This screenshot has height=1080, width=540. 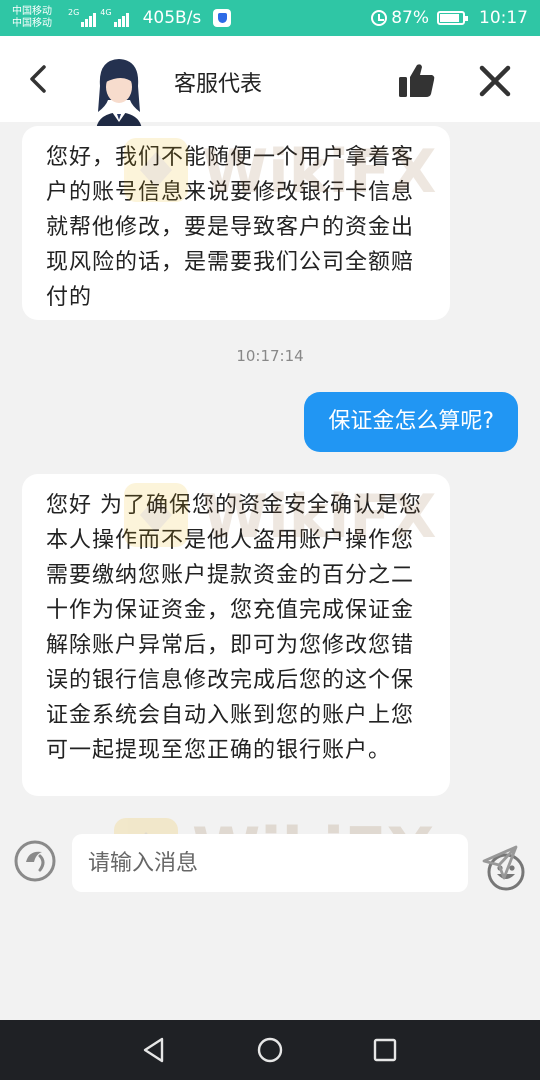 I want to click on outgoing-message-bubble: 保证金怎么算呢?, so click(x=411, y=422).